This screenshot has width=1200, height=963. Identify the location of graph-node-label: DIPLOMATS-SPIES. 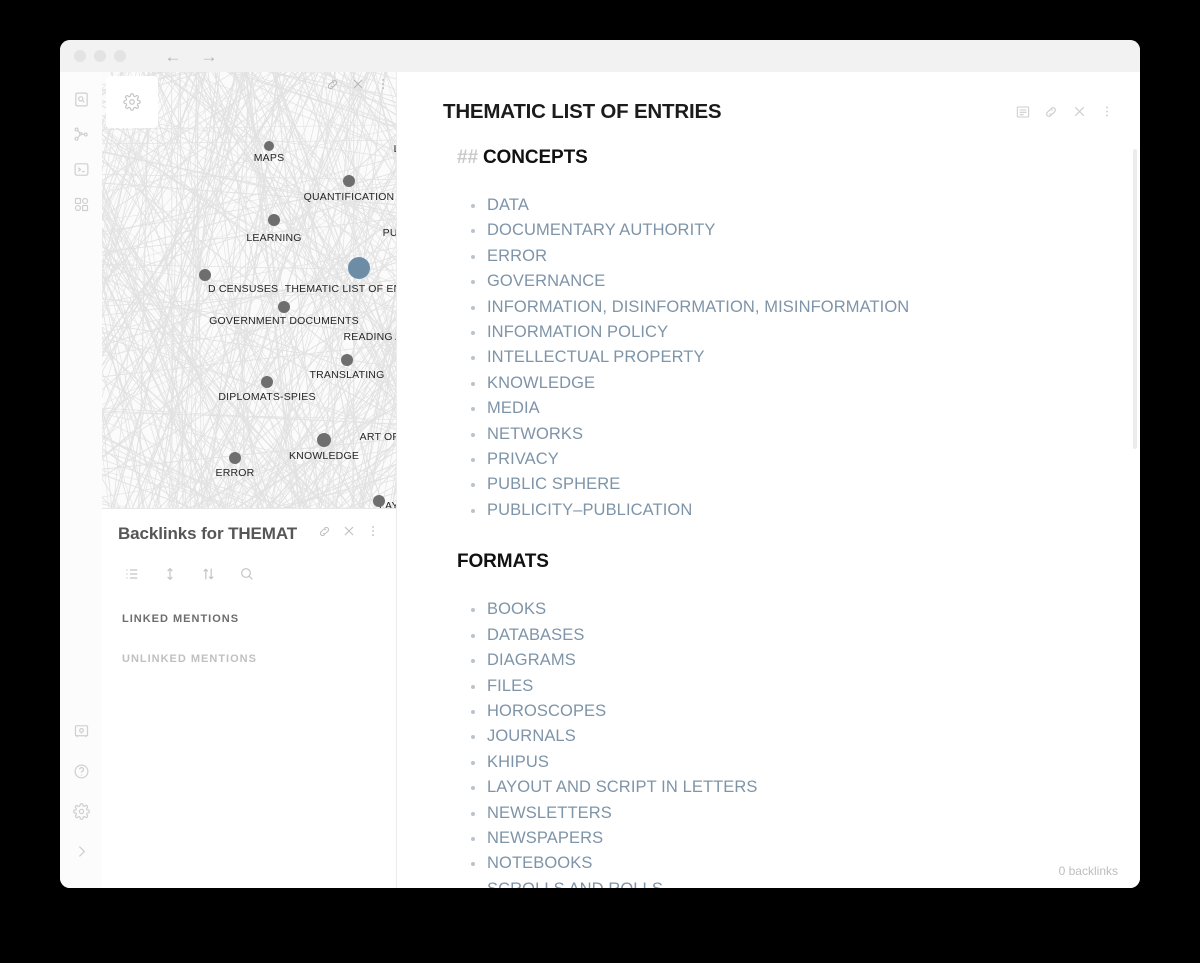
(266, 397).